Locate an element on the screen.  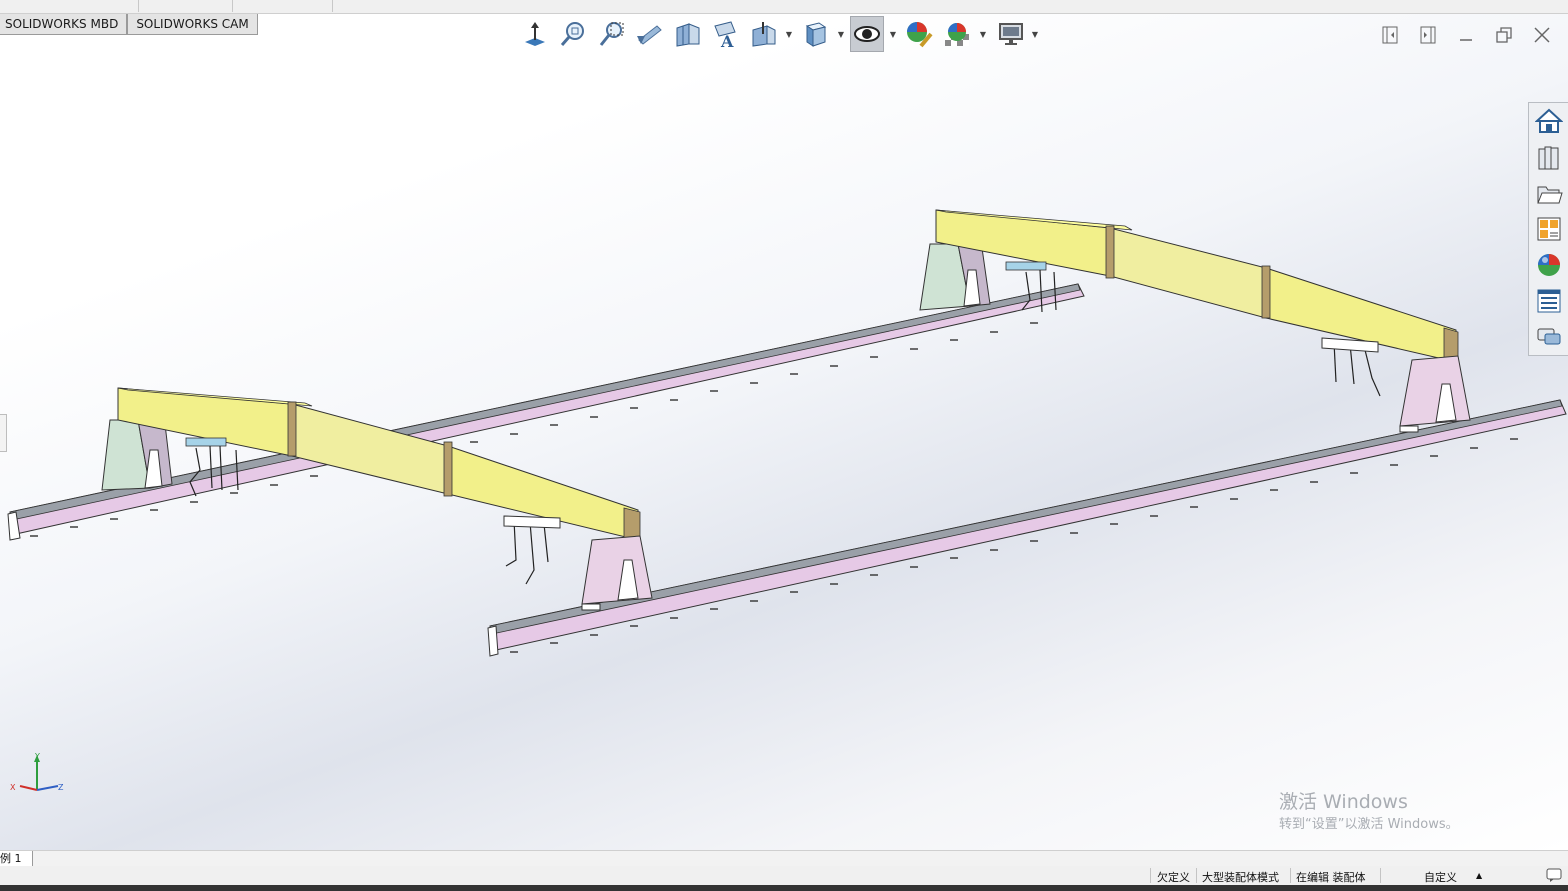
design-library-icon is located at coordinates (1549, 157).